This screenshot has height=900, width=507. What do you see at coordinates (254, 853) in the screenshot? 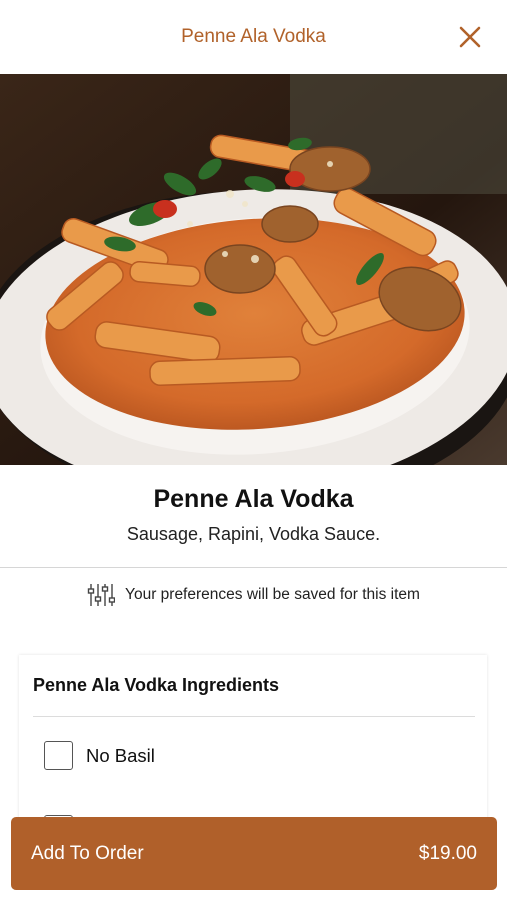
I see `add-to-order-button: Add To Order $19.00` at bounding box center [254, 853].